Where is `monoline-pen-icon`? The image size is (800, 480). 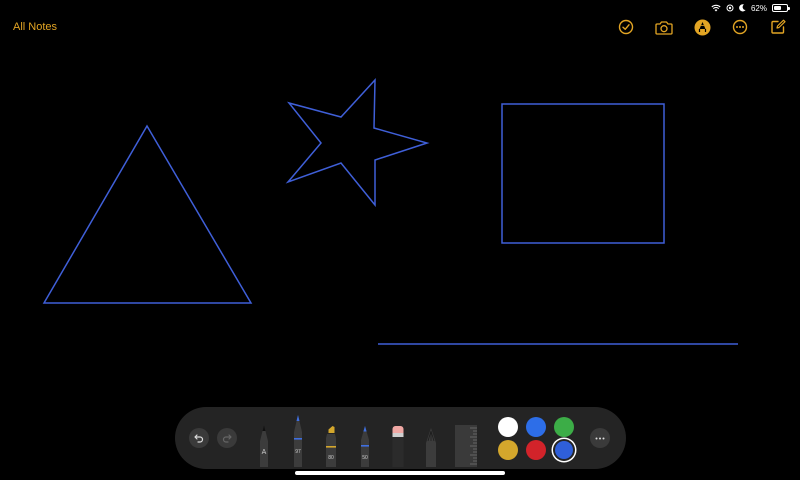
monoline-pen-icon is located at coordinates (264, 446).